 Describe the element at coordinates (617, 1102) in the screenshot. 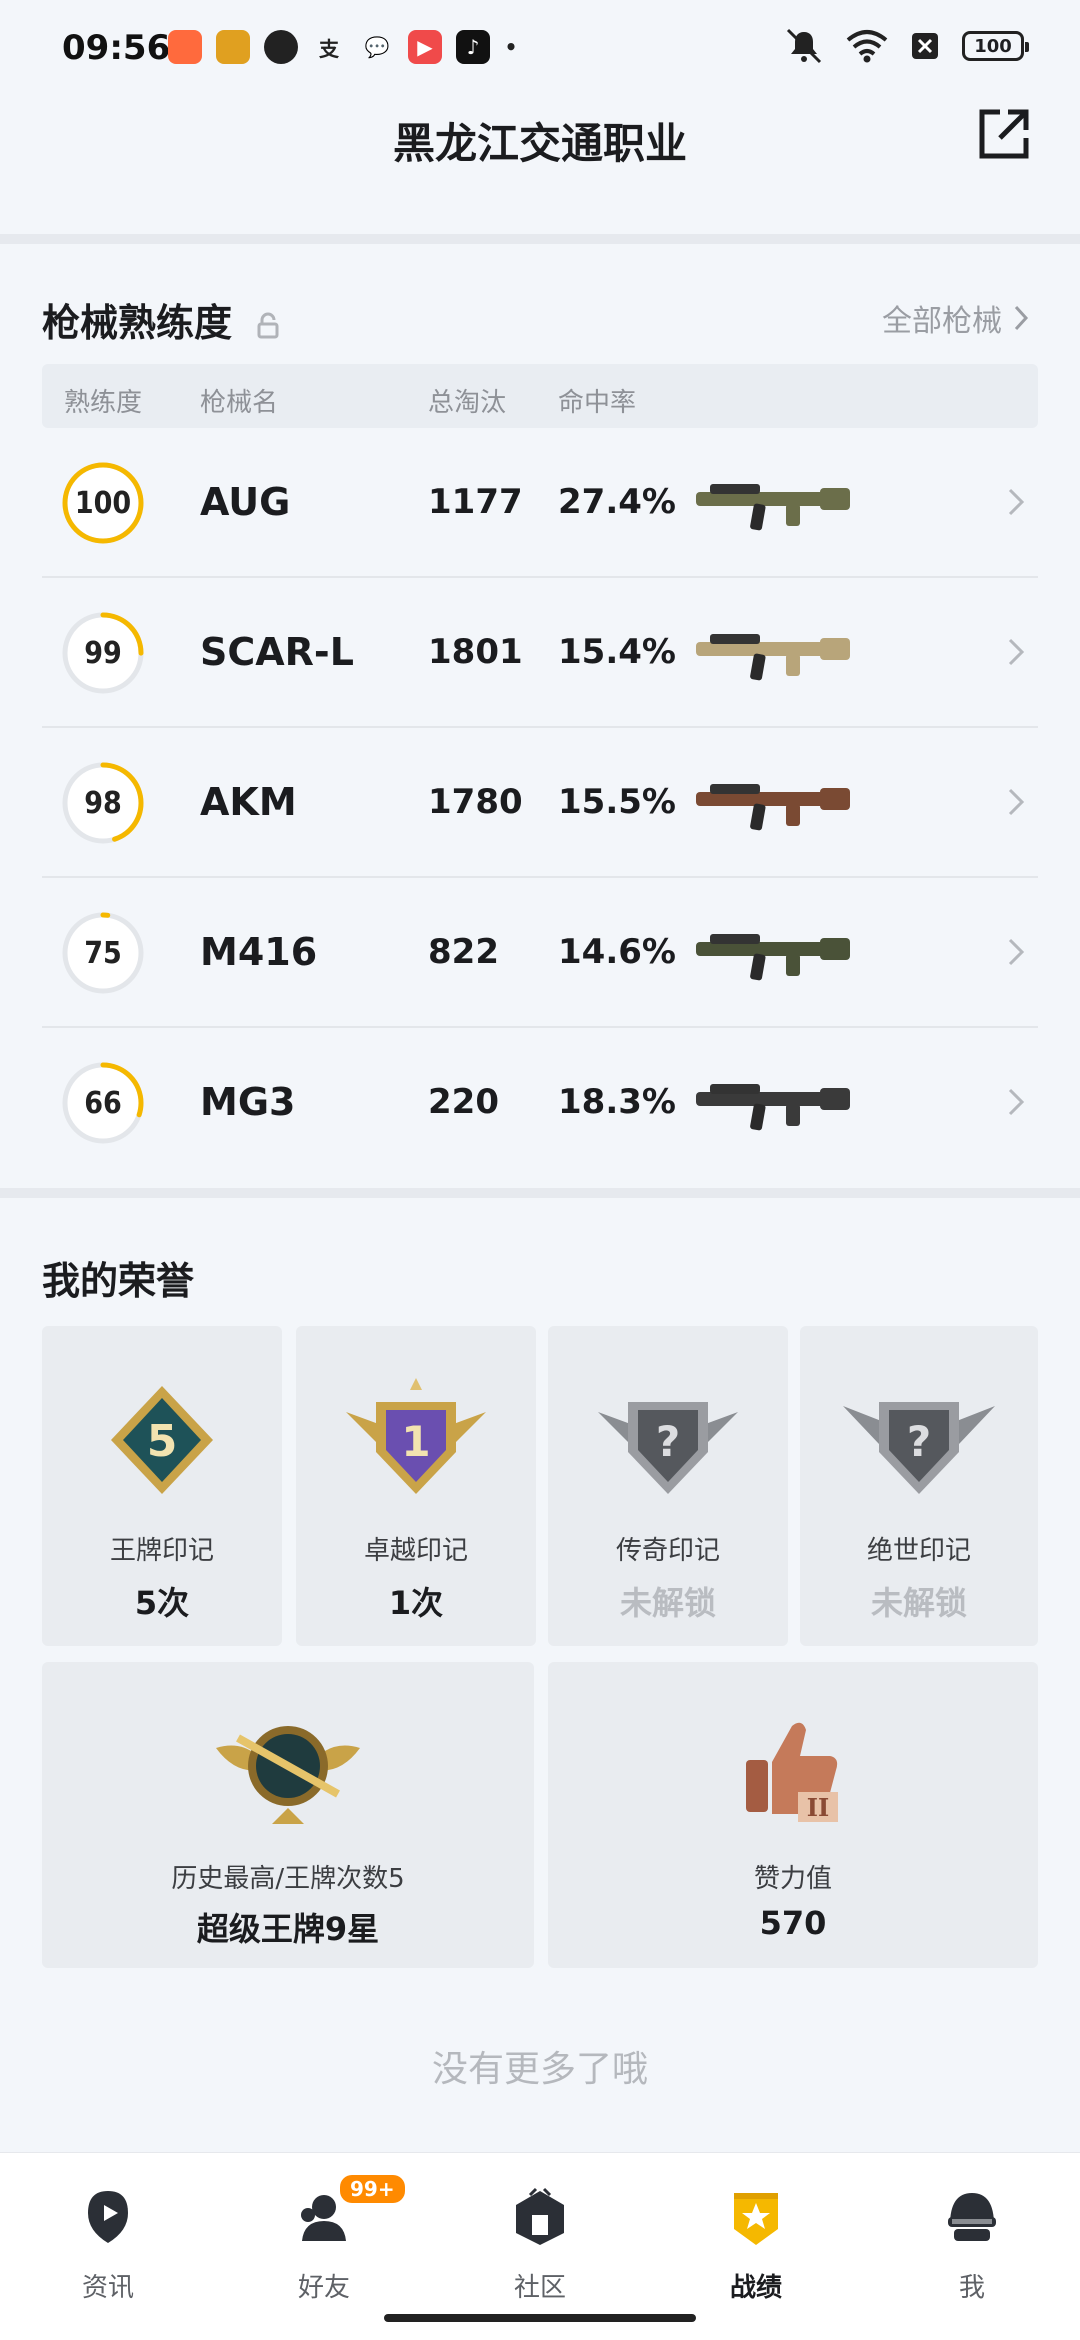

I see `weapon-accuracy: 18.3%` at that location.